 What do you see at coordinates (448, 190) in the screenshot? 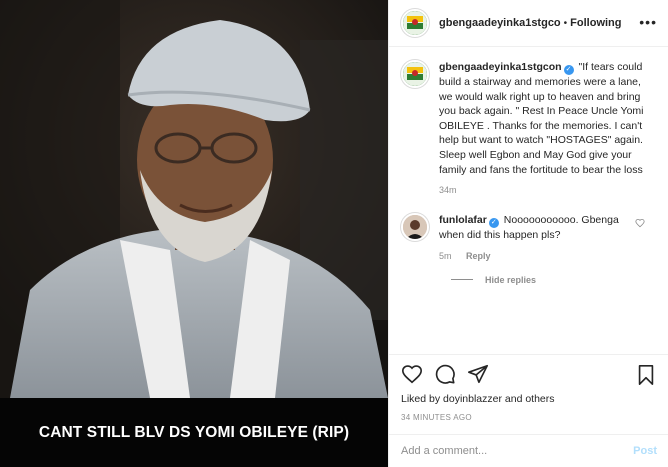
I see `caption-time: 34m` at bounding box center [448, 190].